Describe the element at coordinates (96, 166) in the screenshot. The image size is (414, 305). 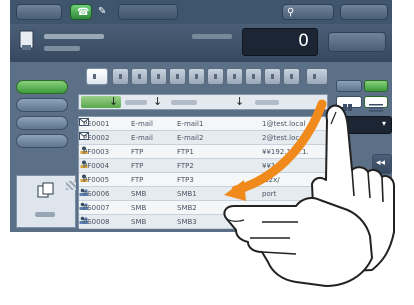
I see `address-number: PF0004` at that location.